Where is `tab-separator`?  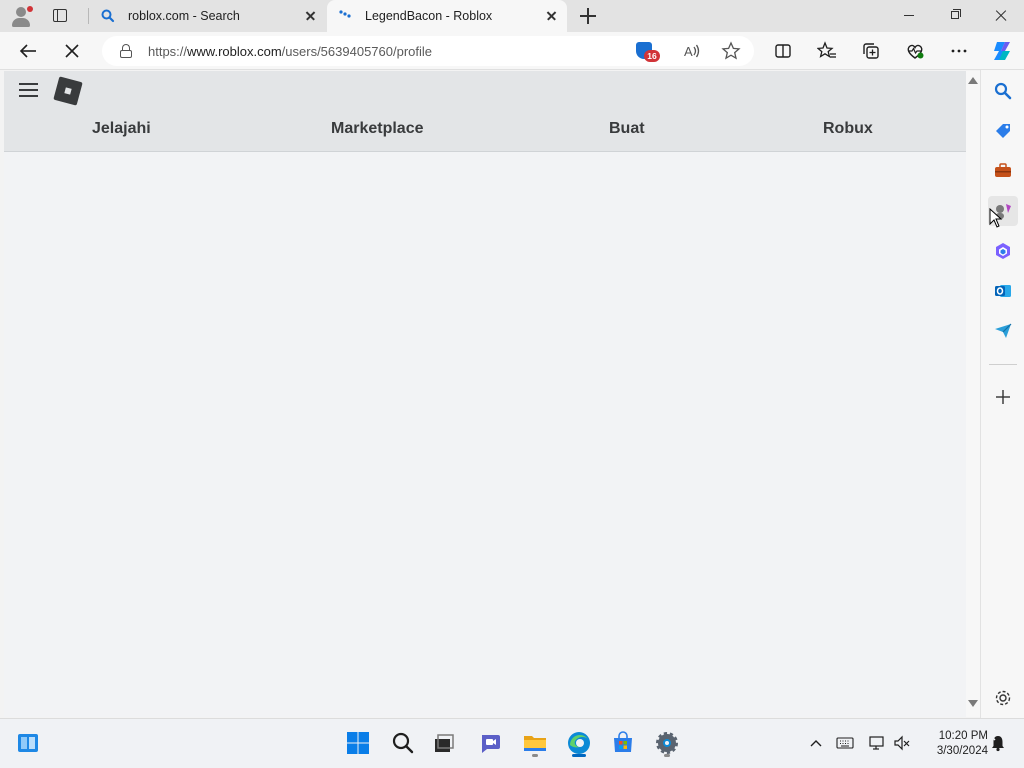 tab-separator is located at coordinates (88, 16).